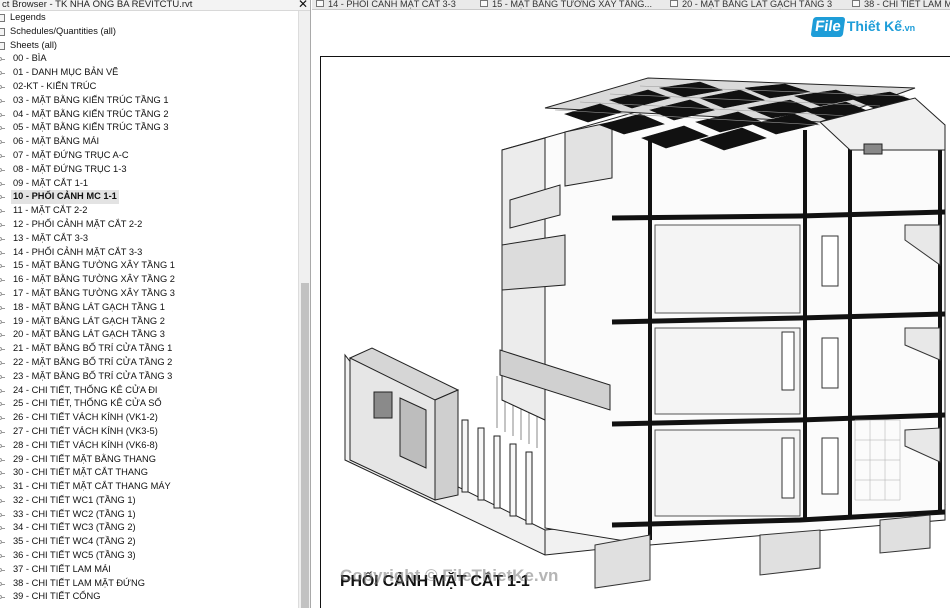 Image resolution: width=950 pixels, height=608 pixels. What do you see at coordinates (449, 575) in the screenshot?
I see `copyright-watermark: Copyright © FileThietKe.vn` at bounding box center [449, 575].